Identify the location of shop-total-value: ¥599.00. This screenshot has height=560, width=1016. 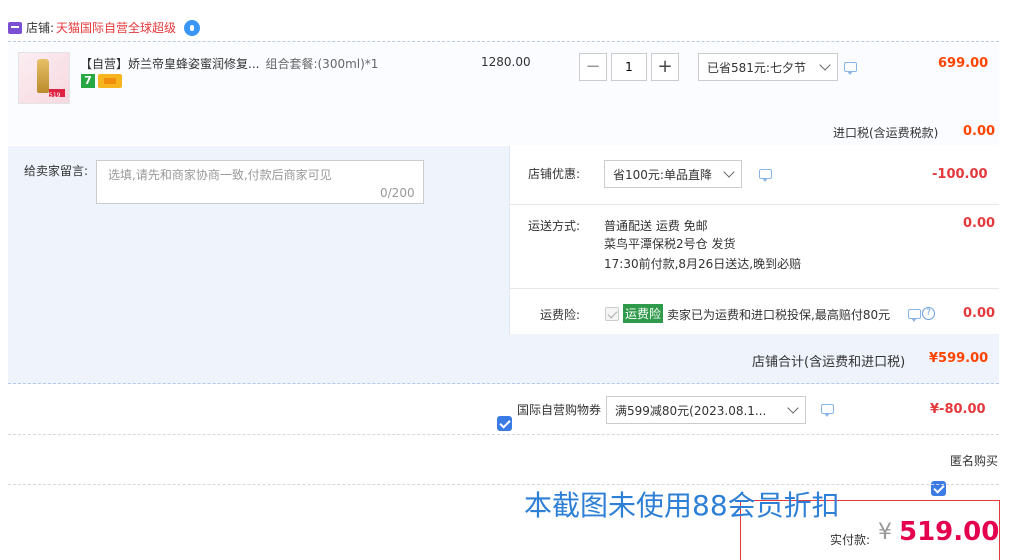
(959, 358).